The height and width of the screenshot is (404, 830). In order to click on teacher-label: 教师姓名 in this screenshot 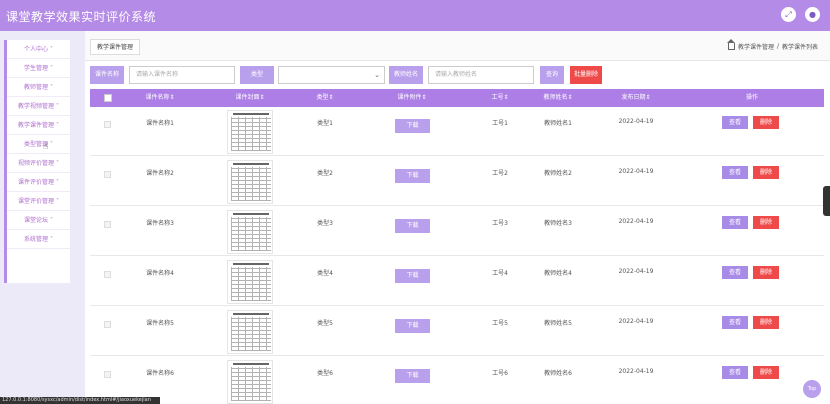, I will do `click(406, 75)`.